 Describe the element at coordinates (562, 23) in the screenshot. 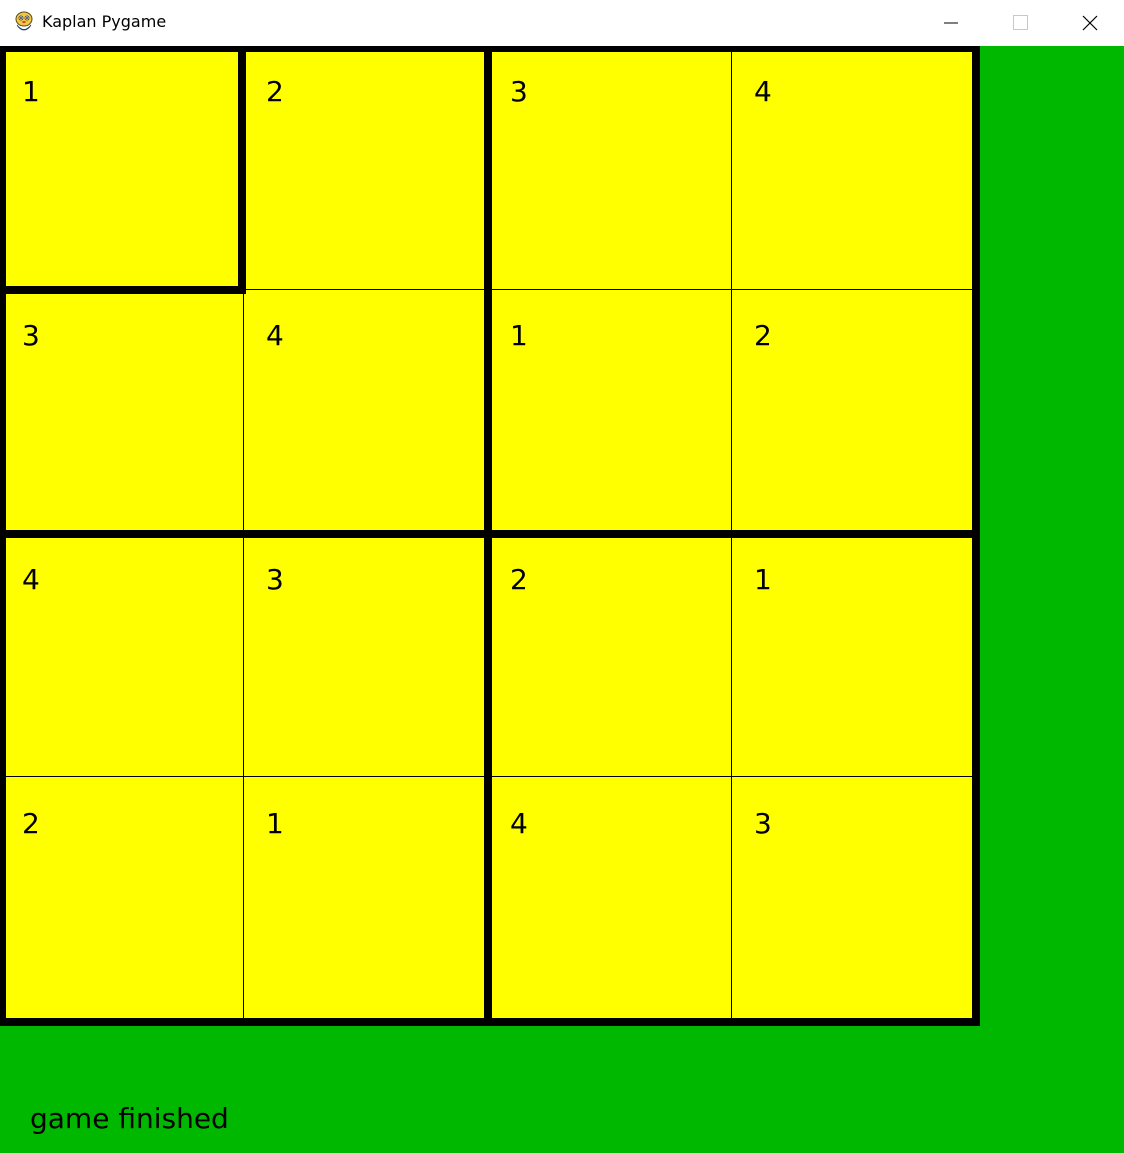

I see `title-bar: Kaplan Pygame` at that location.